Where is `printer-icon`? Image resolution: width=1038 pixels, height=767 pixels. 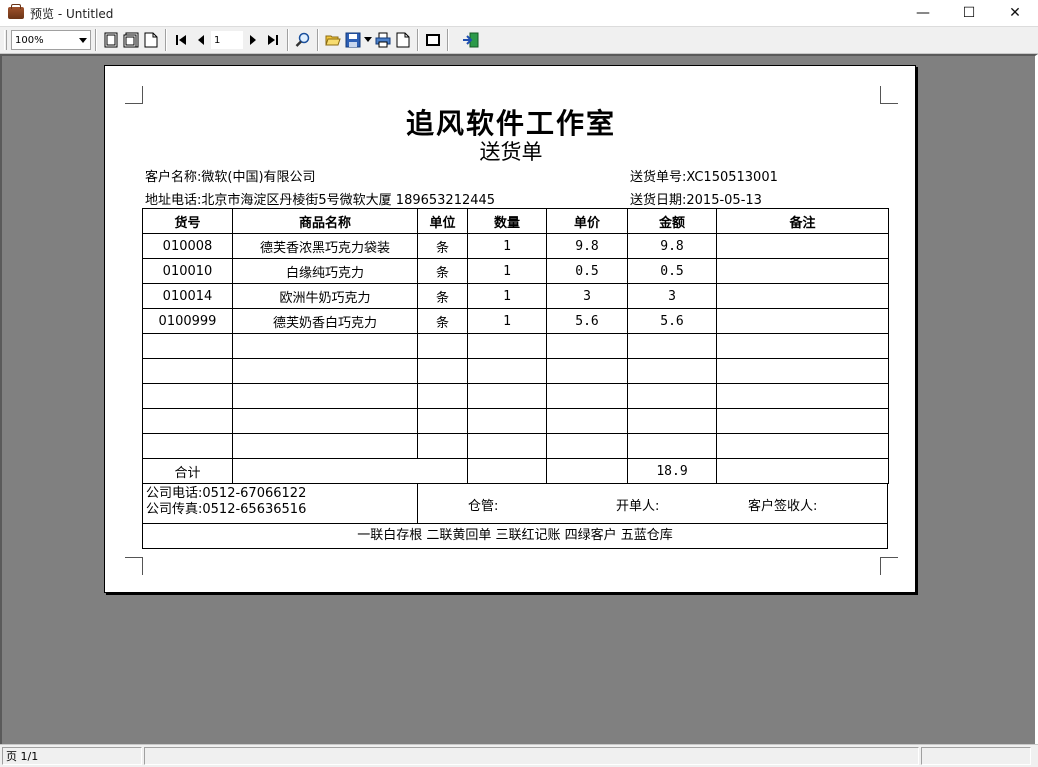 printer-icon is located at coordinates (383, 40).